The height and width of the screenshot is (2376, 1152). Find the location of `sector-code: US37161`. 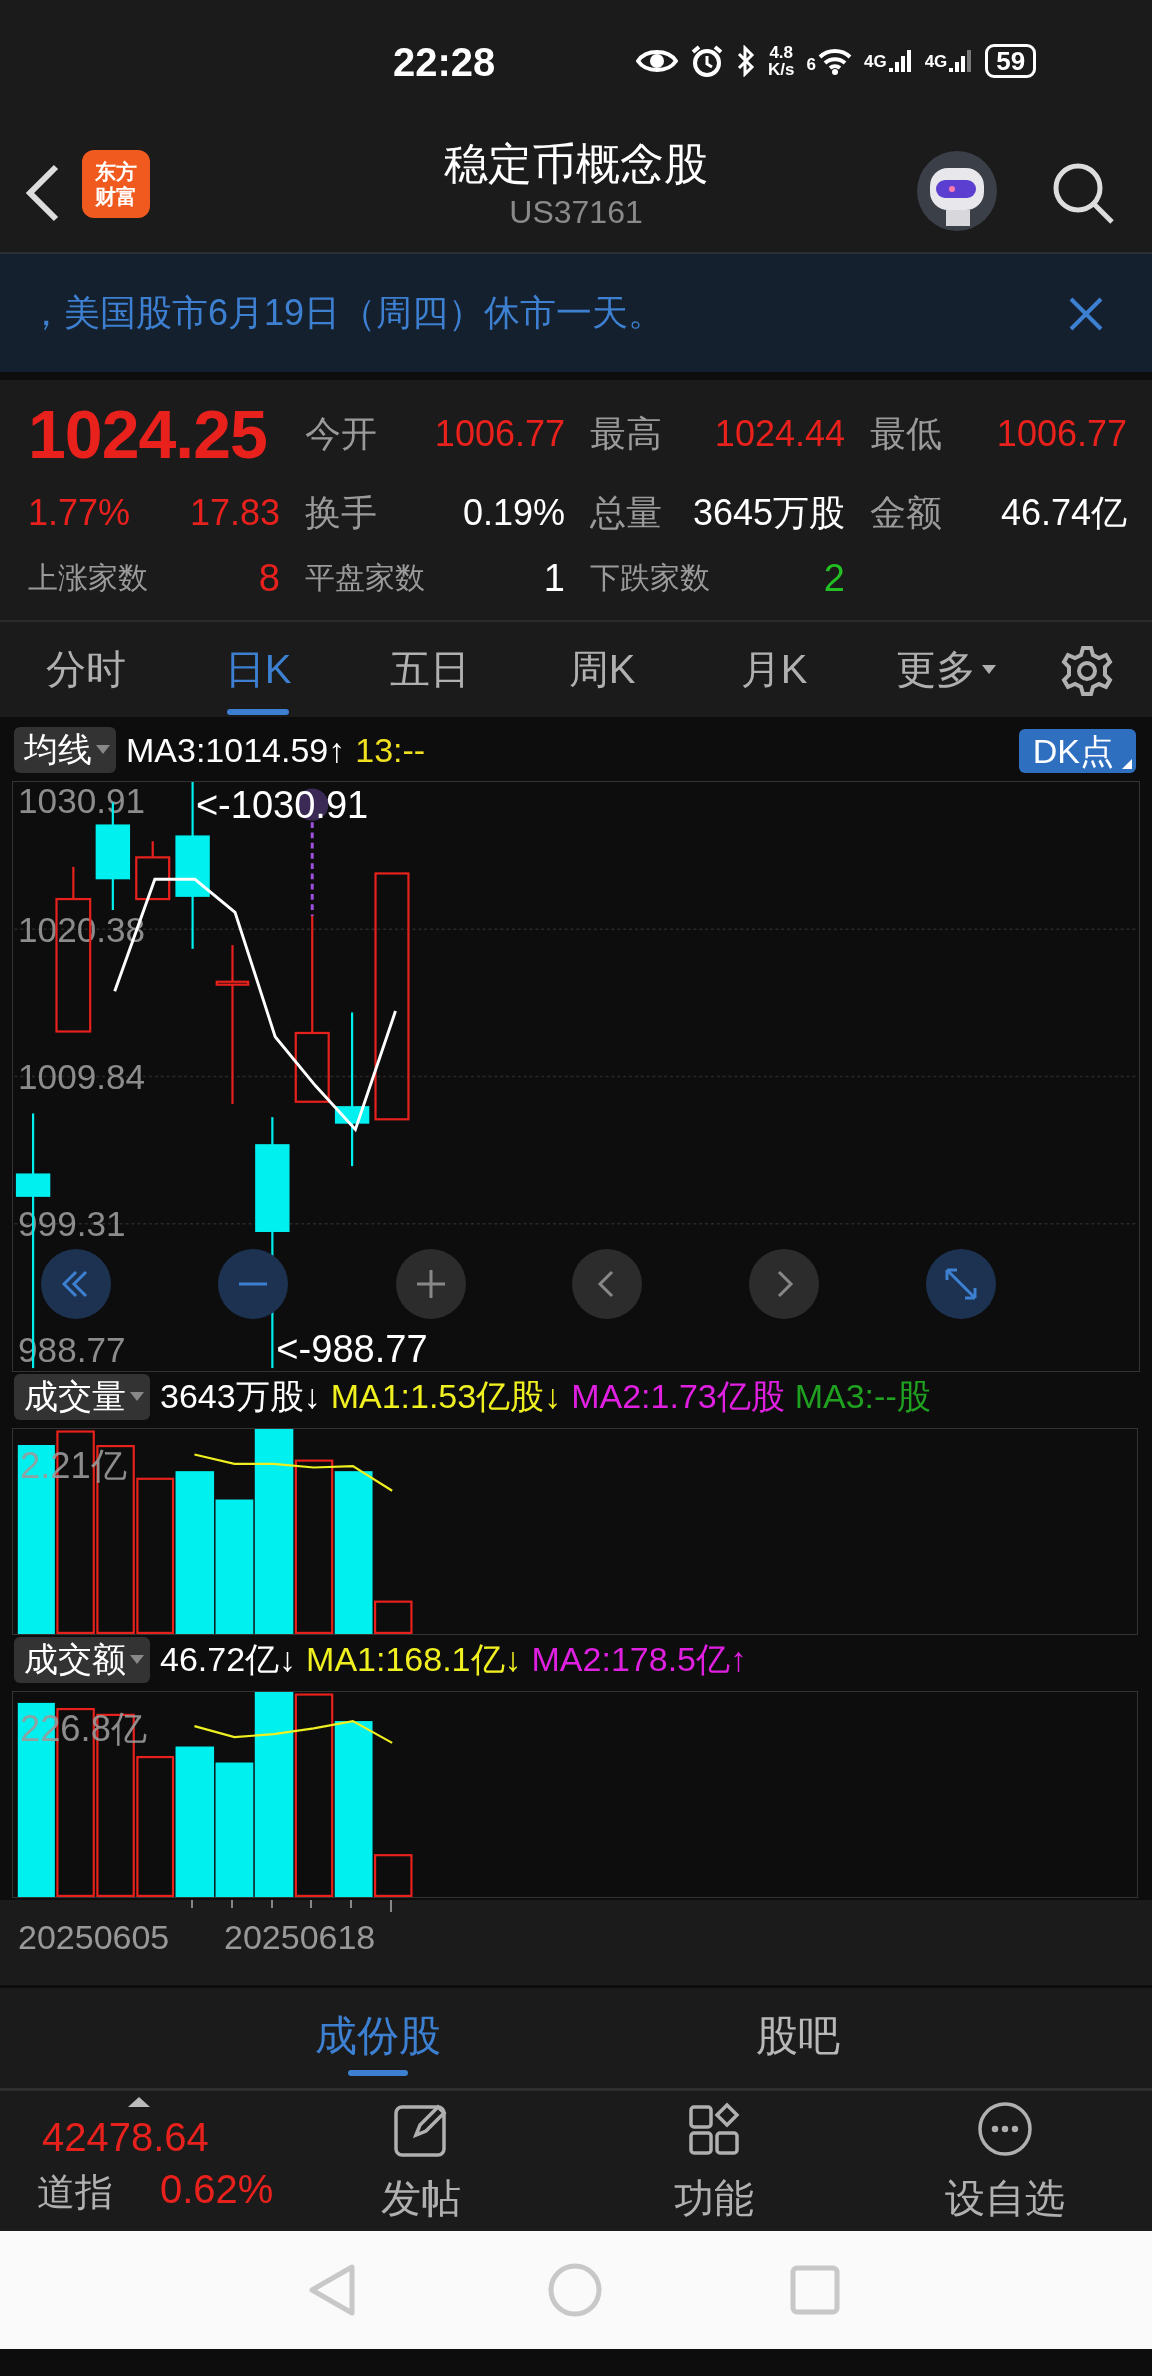

sector-code: US37161 is located at coordinates (576, 212).